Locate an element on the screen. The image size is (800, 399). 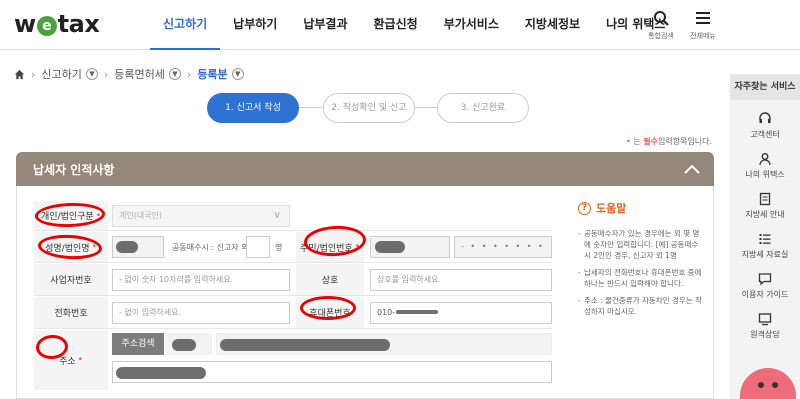
step-confirm: 2. 작성확인 및 신고 is located at coordinates (369, 108).